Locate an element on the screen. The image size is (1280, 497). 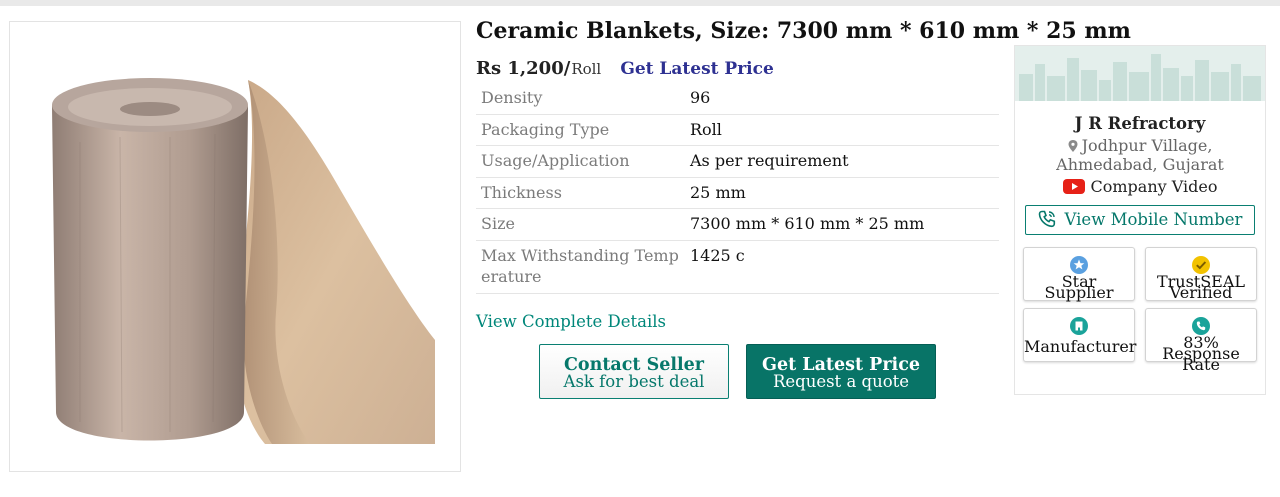
location-pin-icon is located at coordinates (1073, 146).